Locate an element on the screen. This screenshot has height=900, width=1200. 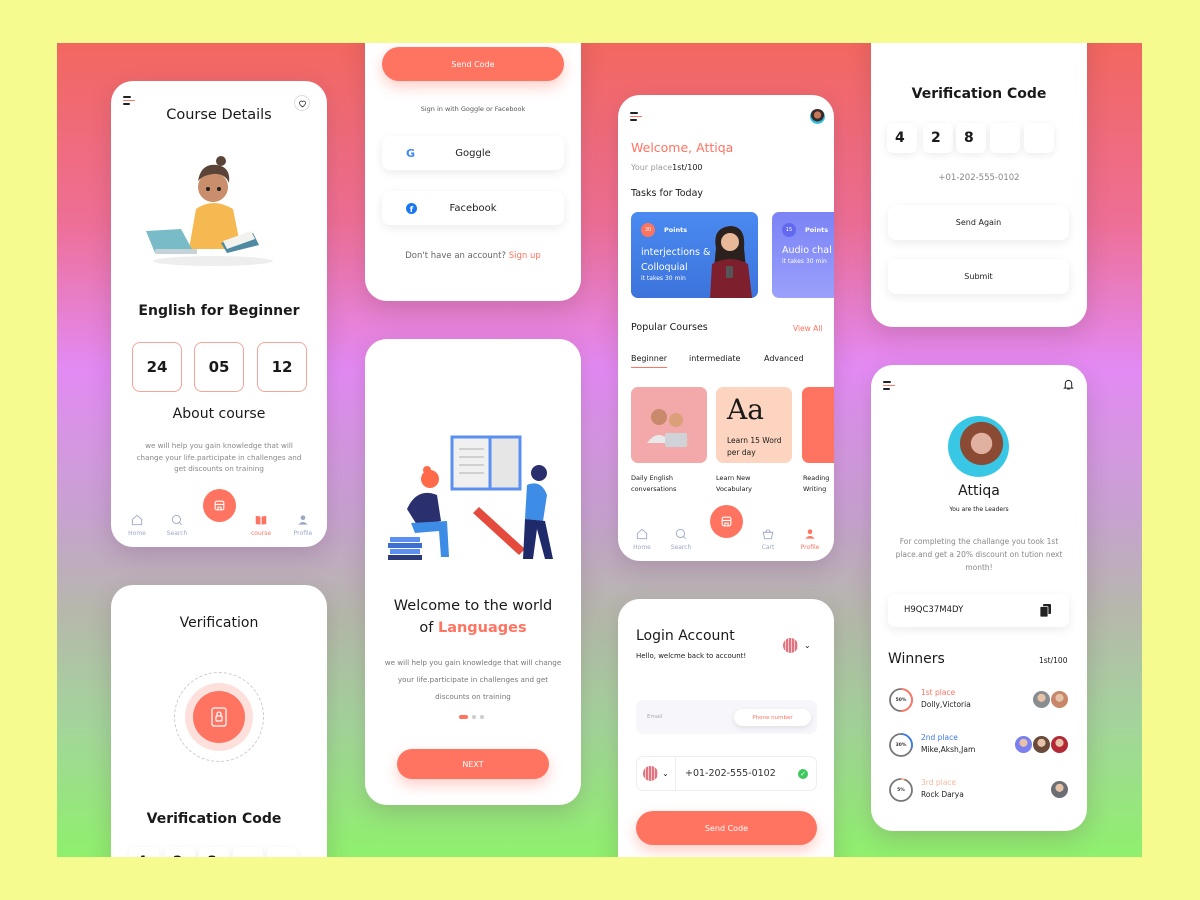
winner-names: Mike,Aksh,Jam is located at coordinates (948, 749).